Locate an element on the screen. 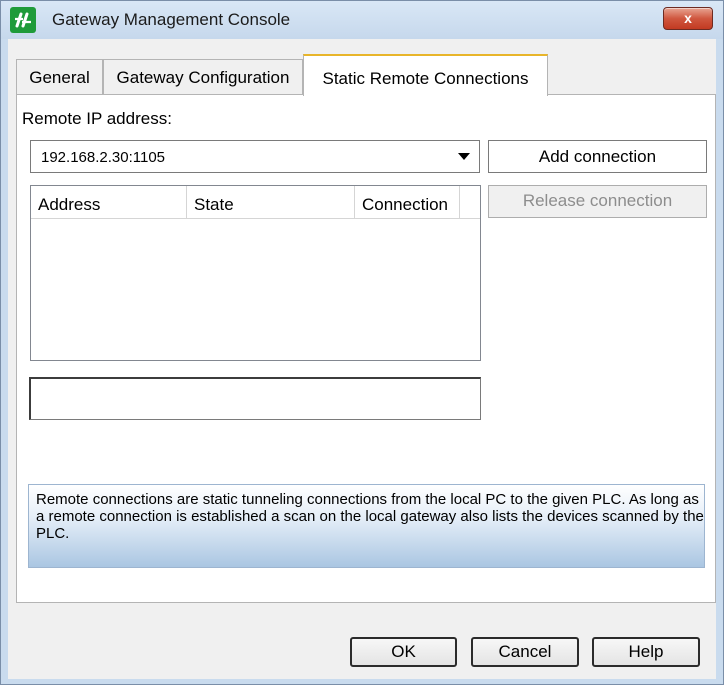 This screenshot has width=724, height=685. dropdown-arrow-icon is located at coordinates (464, 156).